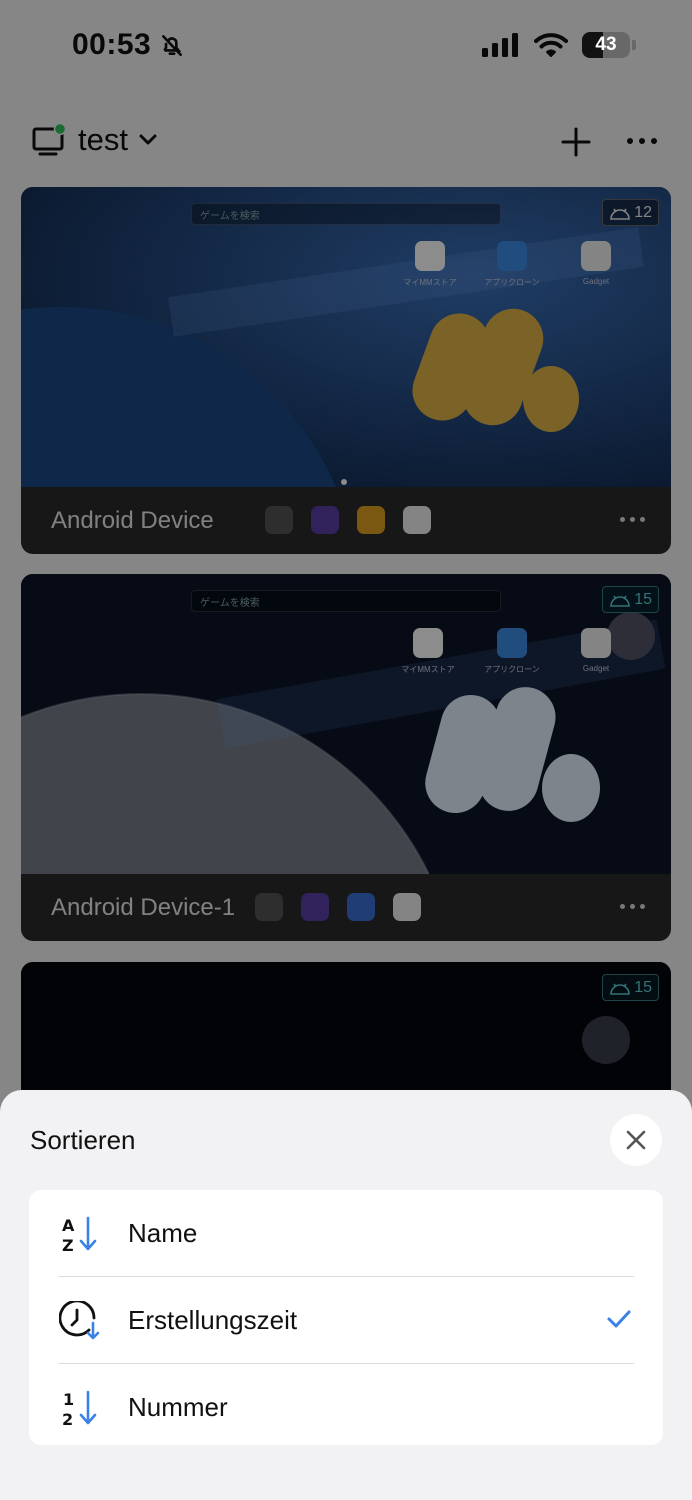 The image size is (692, 1500). What do you see at coordinates (79, 1409) in the screenshot?
I see `sort-numeric-icon: 1 2` at bounding box center [79, 1409].